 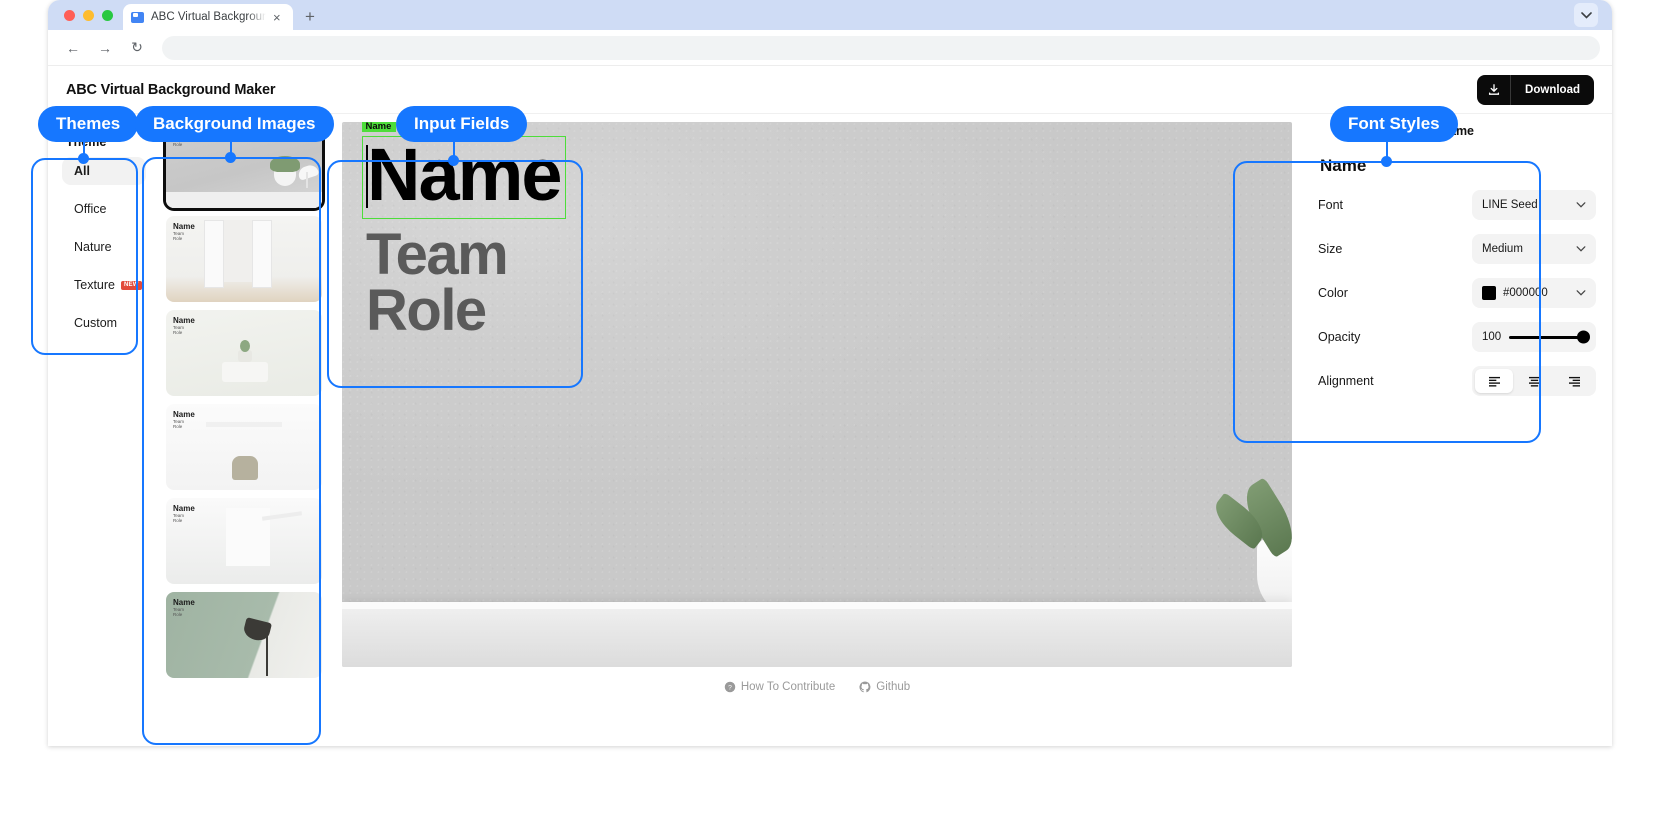 I want to click on desk-edge, so click(x=817, y=605).